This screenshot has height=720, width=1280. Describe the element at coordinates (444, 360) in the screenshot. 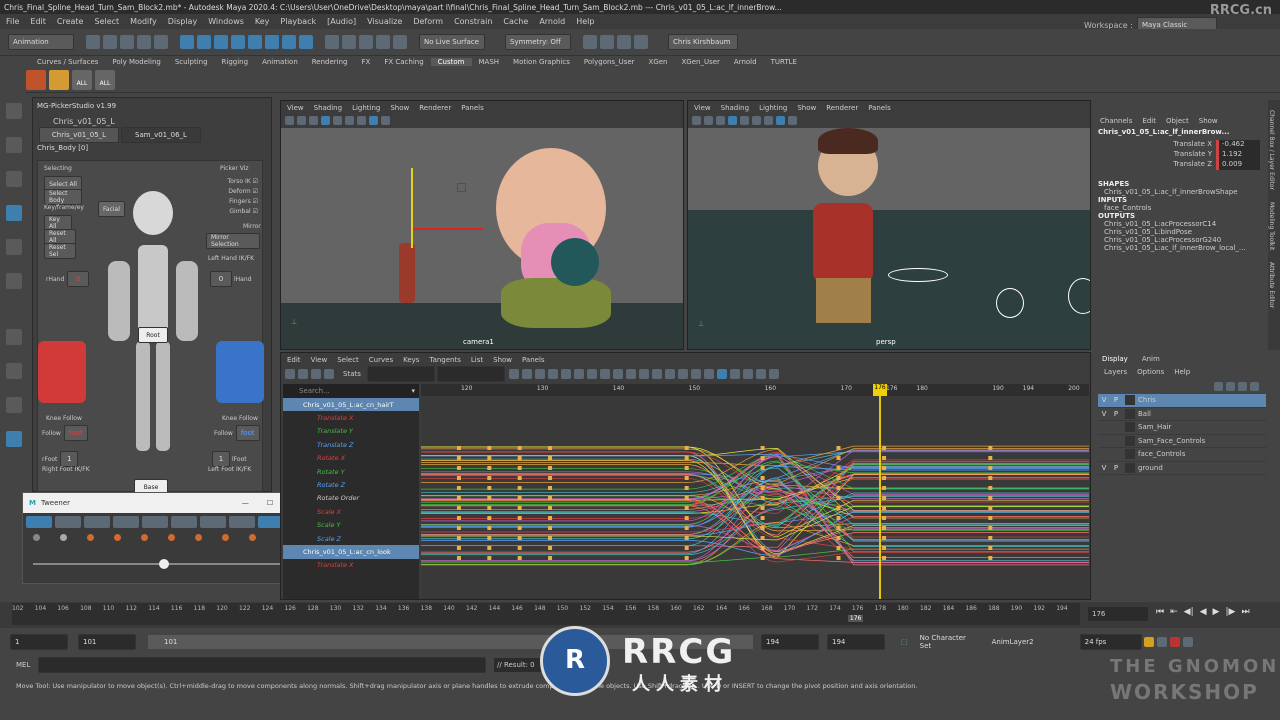

I see `graph-menu-item: Tangents` at that location.